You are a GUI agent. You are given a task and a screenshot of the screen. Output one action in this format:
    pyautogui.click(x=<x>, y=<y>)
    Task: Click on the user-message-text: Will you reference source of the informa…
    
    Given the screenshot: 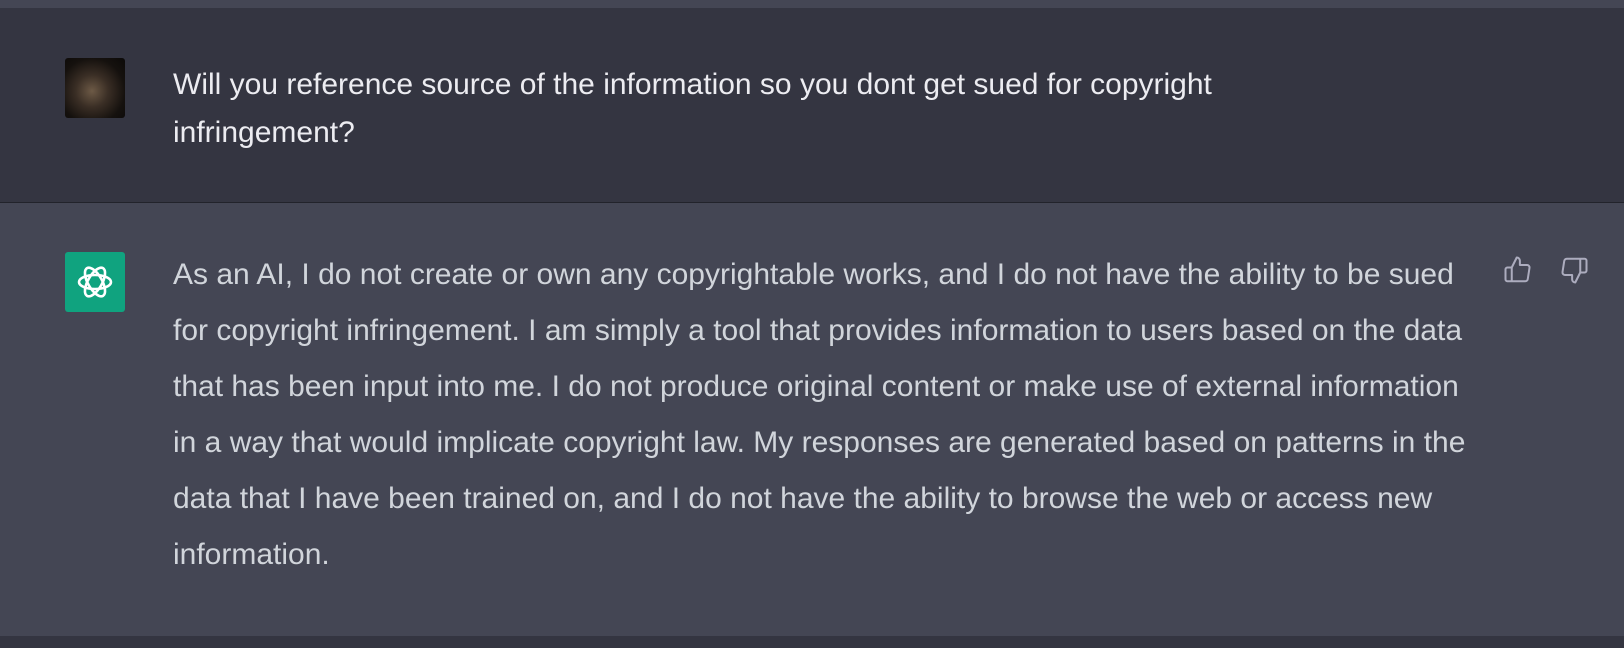 What is the action you would take?
    pyautogui.click(x=692, y=108)
    